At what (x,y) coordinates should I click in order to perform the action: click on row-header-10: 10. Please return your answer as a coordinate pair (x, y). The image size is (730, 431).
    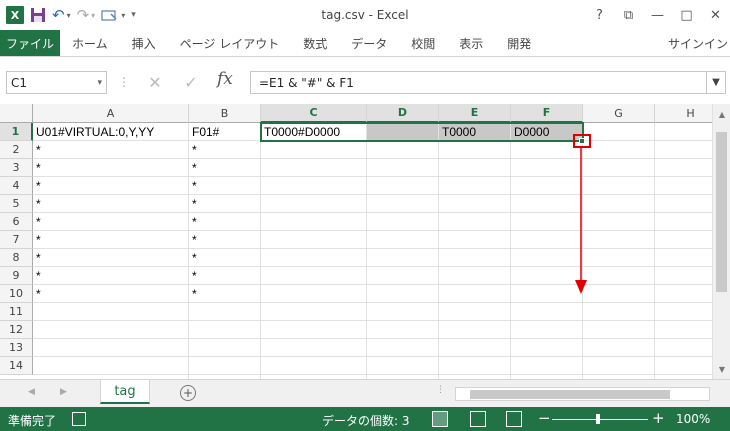
    Looking at the image, I should click on (16, 294).